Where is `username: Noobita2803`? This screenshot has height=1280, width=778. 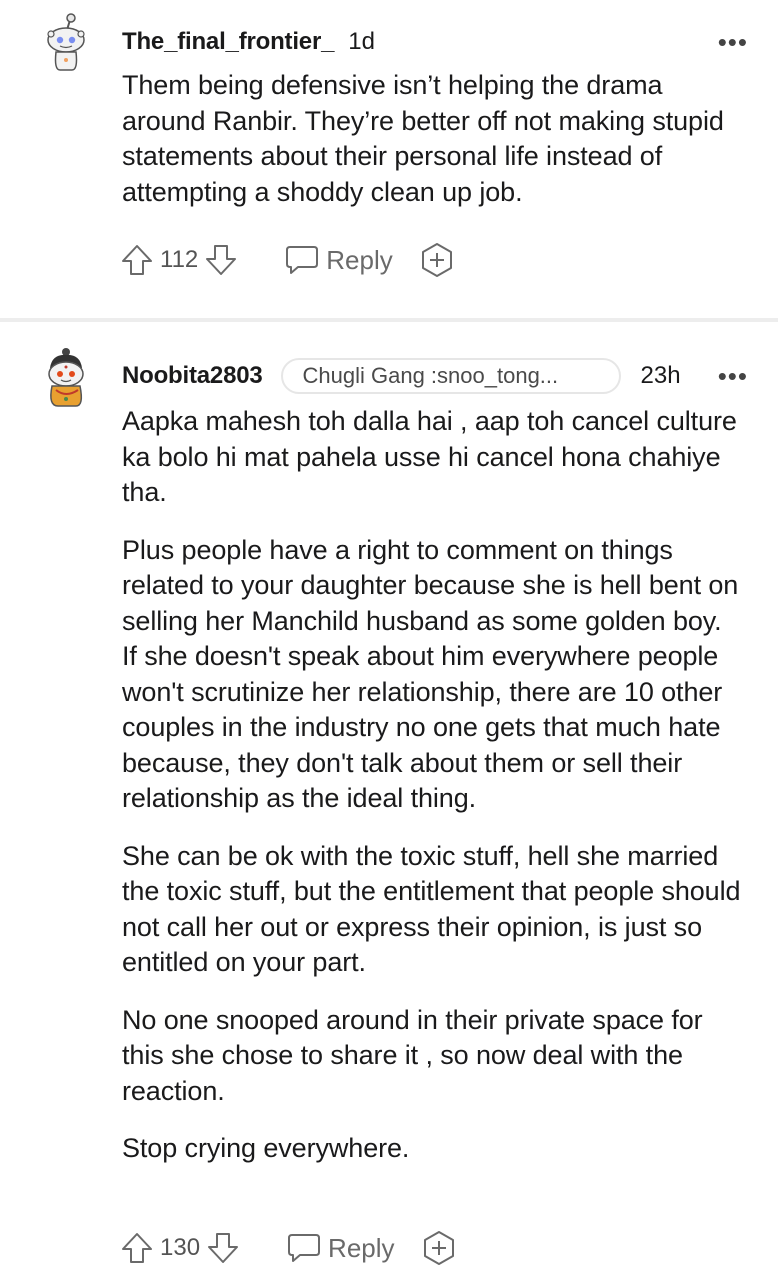
username: Noobita2803 is located at coordinates (192, 376).